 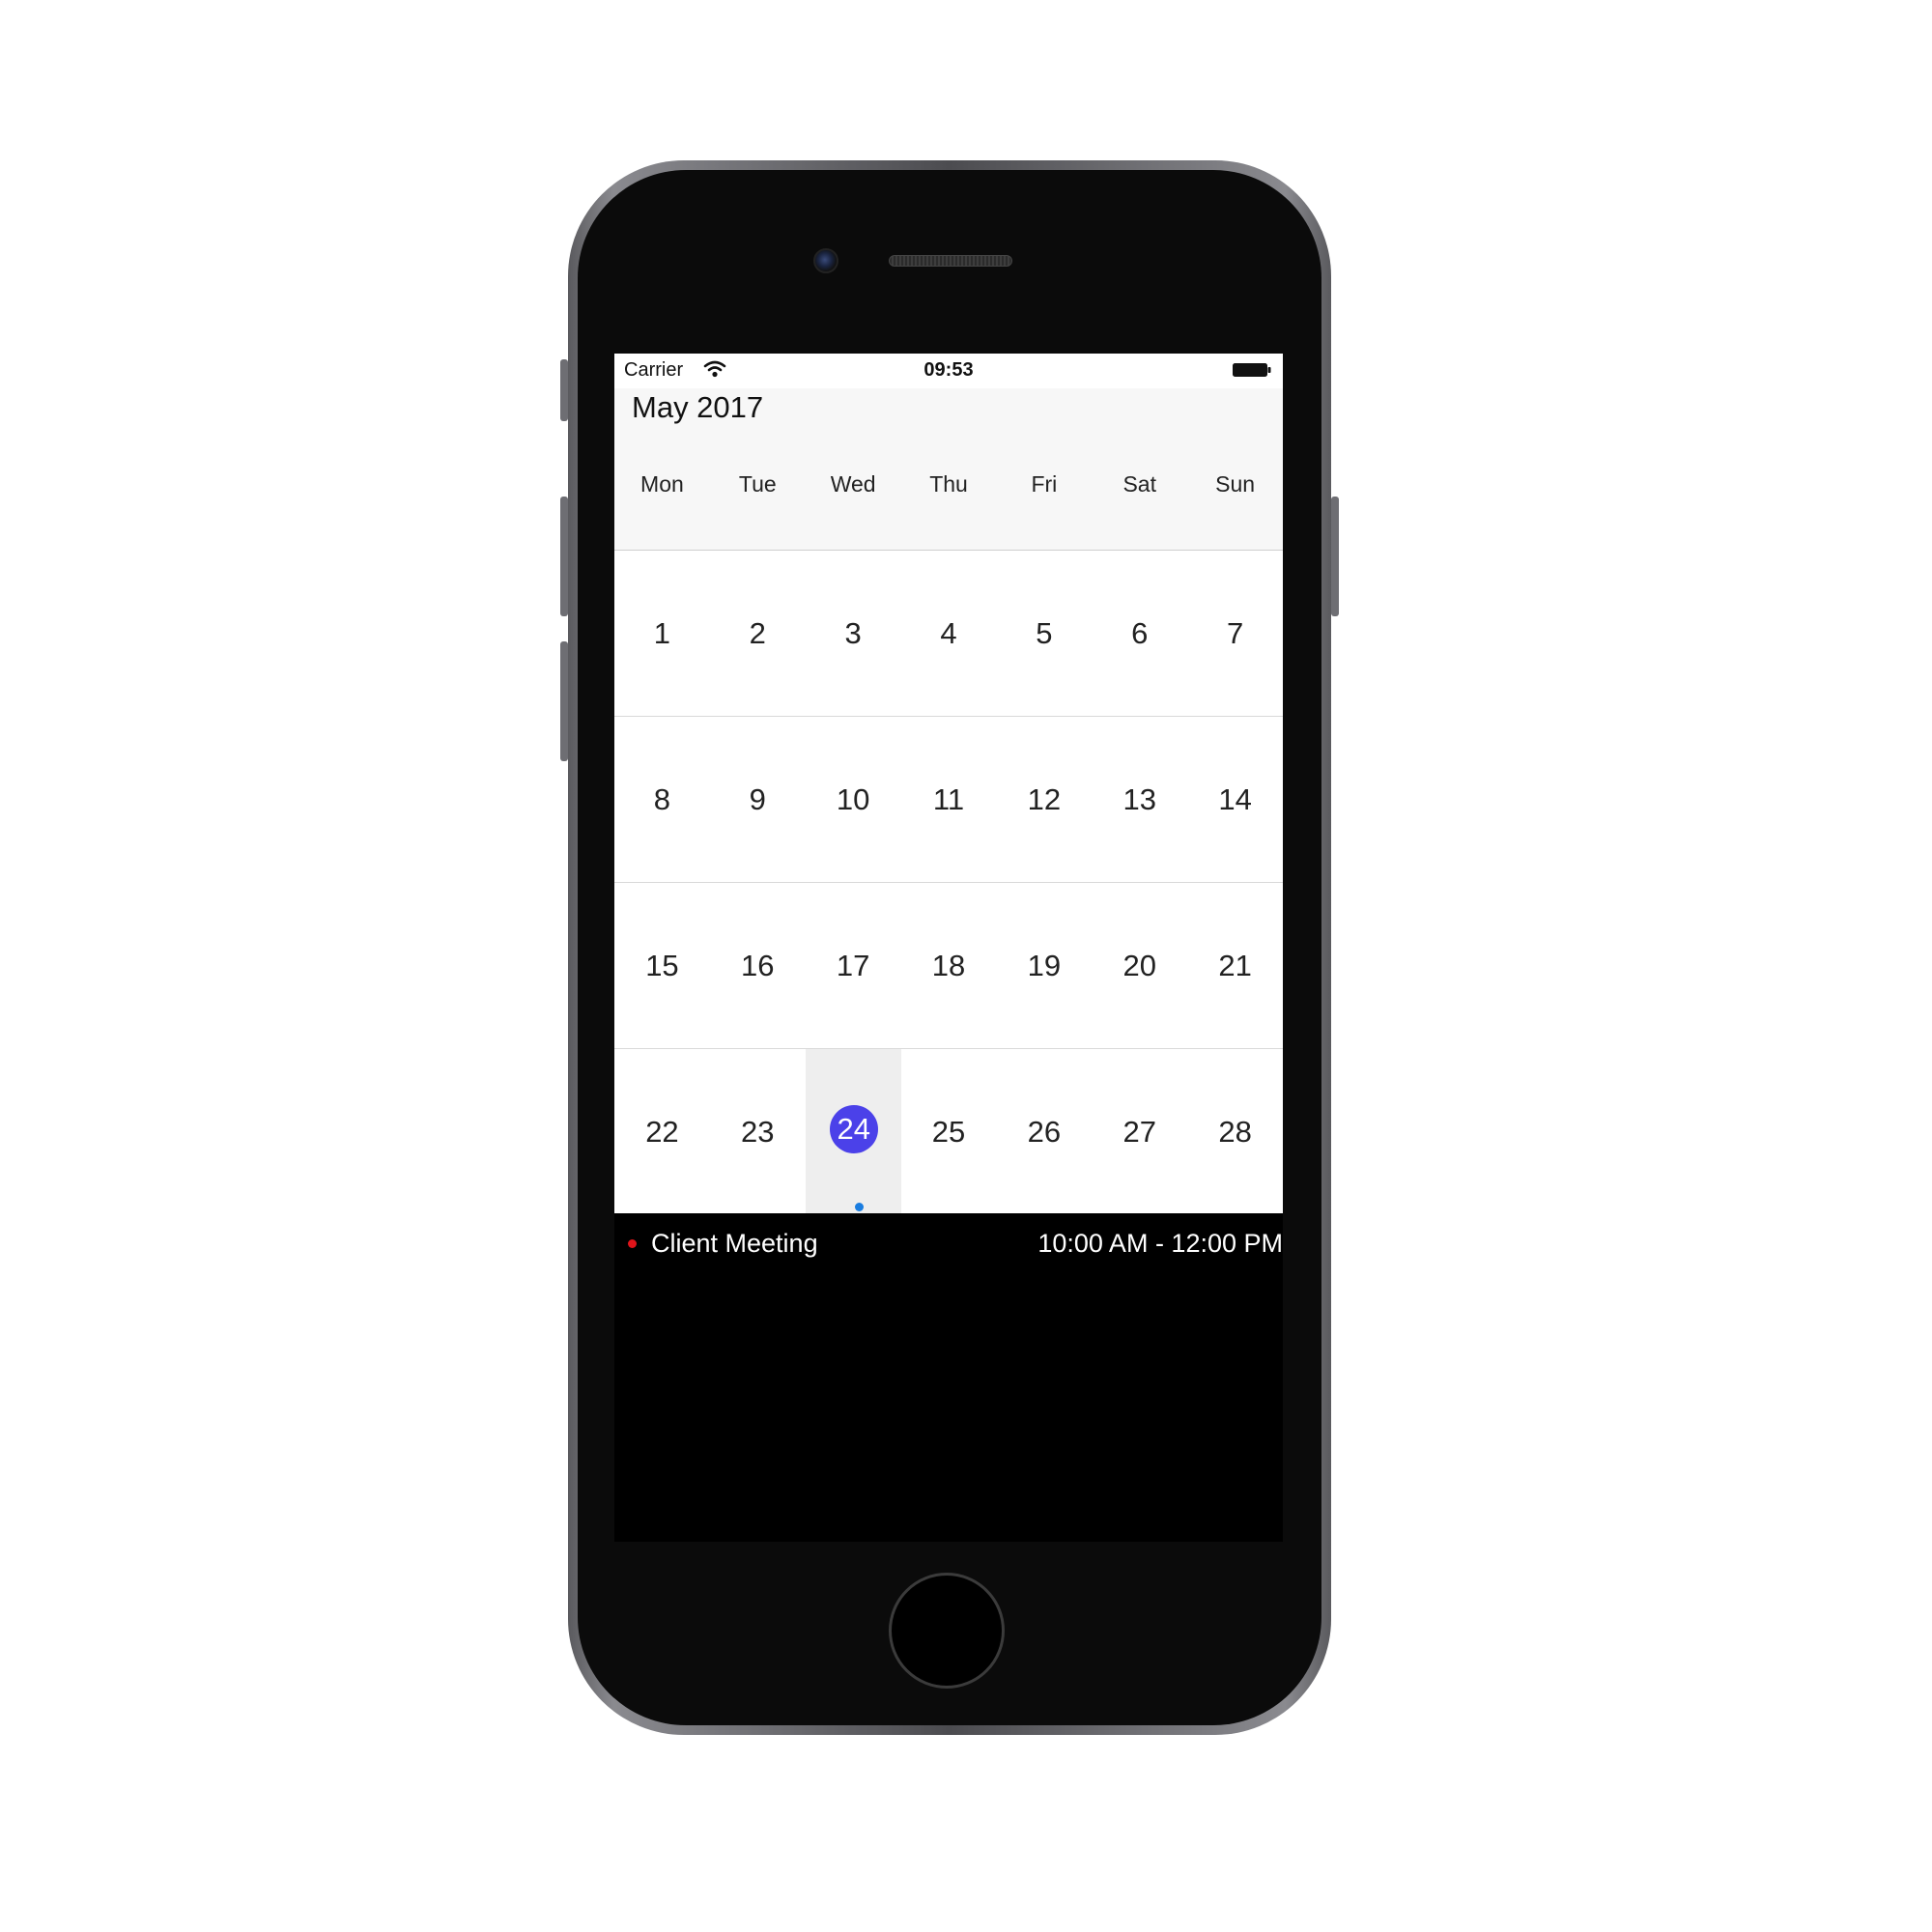 I want to click on status-bar: Carrier 09:53, so click(x=948, y=371).